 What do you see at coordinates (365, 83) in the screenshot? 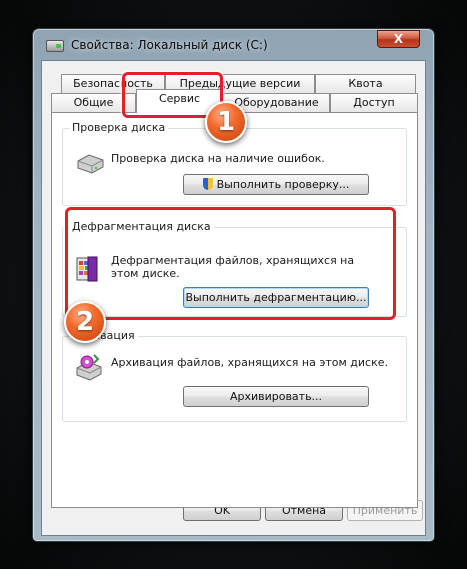
I see `tab-quota: Квота` at bounding box center [365, 83].